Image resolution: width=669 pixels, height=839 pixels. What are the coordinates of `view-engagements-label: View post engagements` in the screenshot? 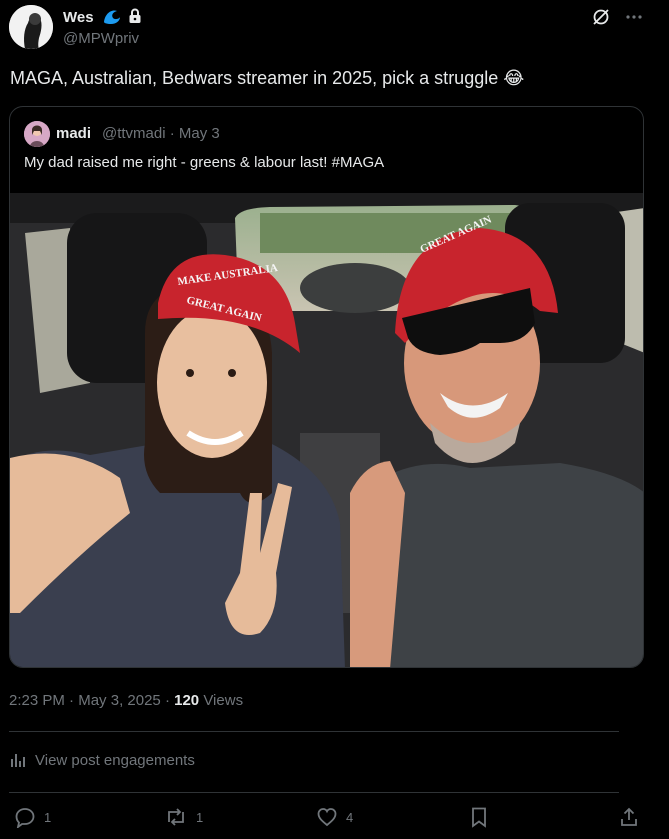 It's located at (115, 760).